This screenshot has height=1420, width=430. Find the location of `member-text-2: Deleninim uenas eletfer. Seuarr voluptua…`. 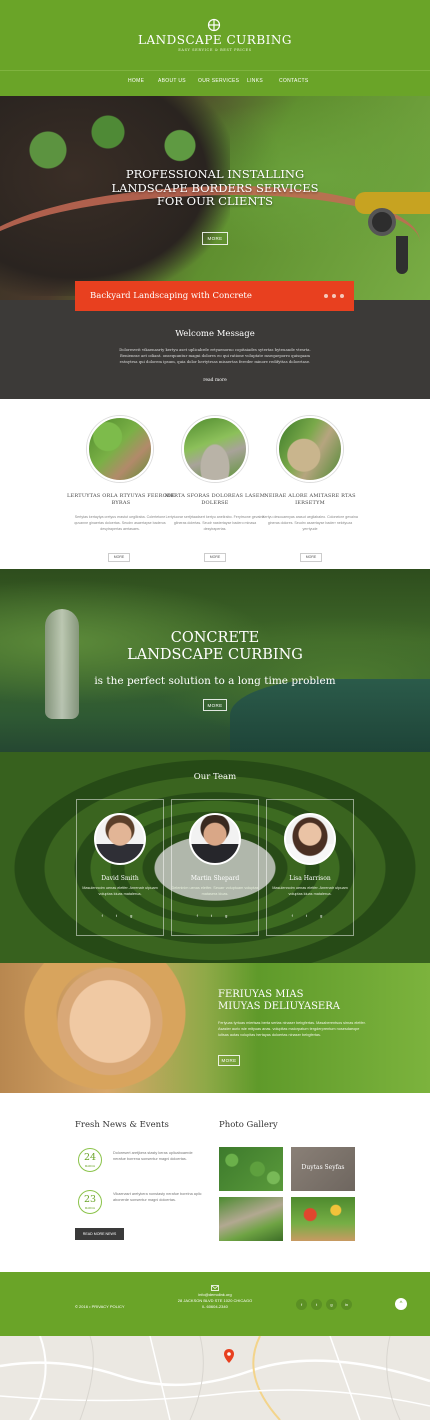

member-text-2: Deleninim uenas eletfer. Seuarr voluptua… is located at coordinates (215, 891).